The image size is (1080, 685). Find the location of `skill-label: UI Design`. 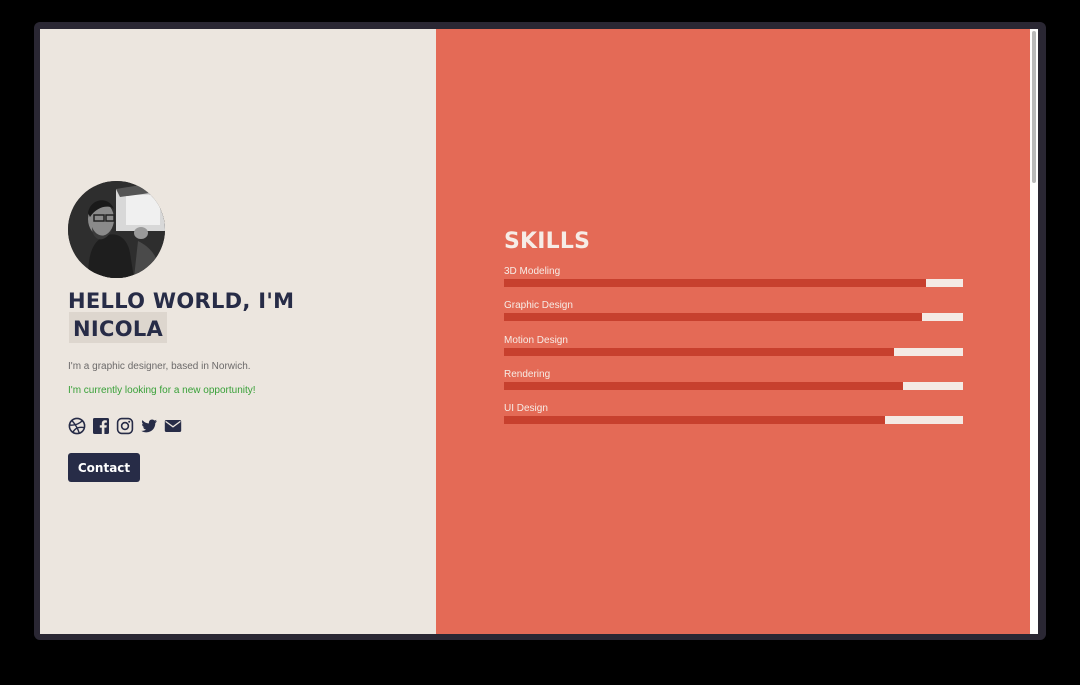

skill-label: UI Design is located at coordinates (526, 409).